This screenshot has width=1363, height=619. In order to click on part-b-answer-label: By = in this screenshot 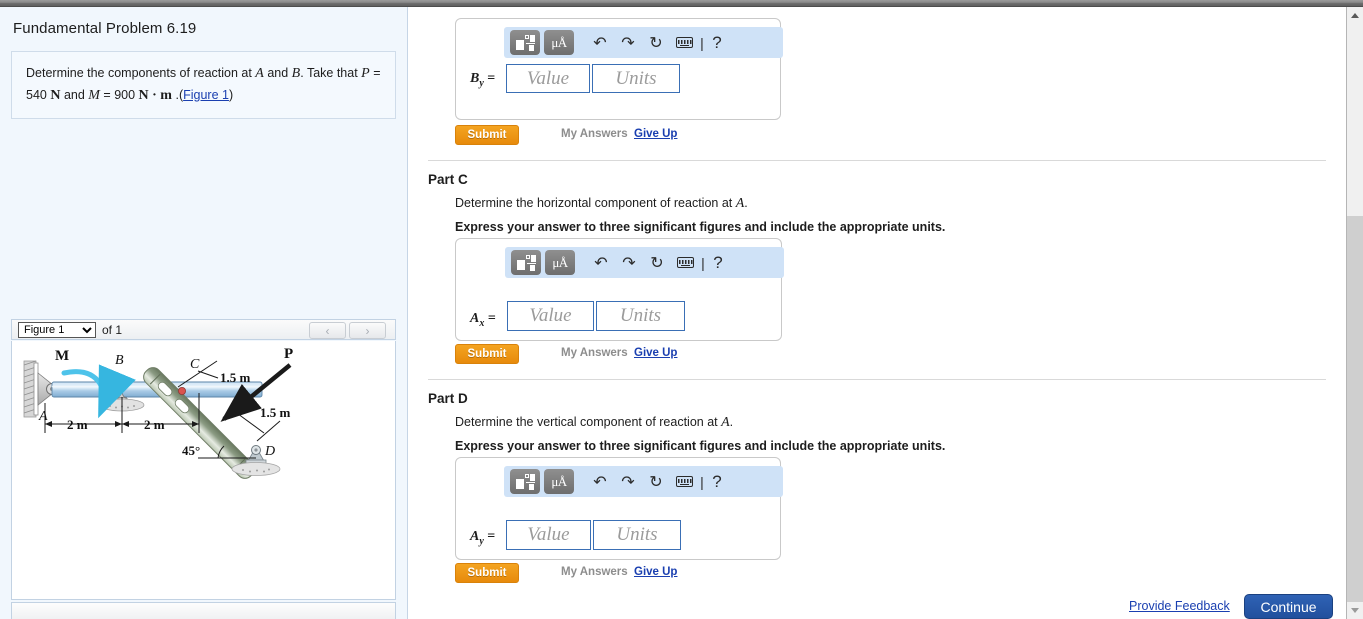, I will do `click(482, 80)`.